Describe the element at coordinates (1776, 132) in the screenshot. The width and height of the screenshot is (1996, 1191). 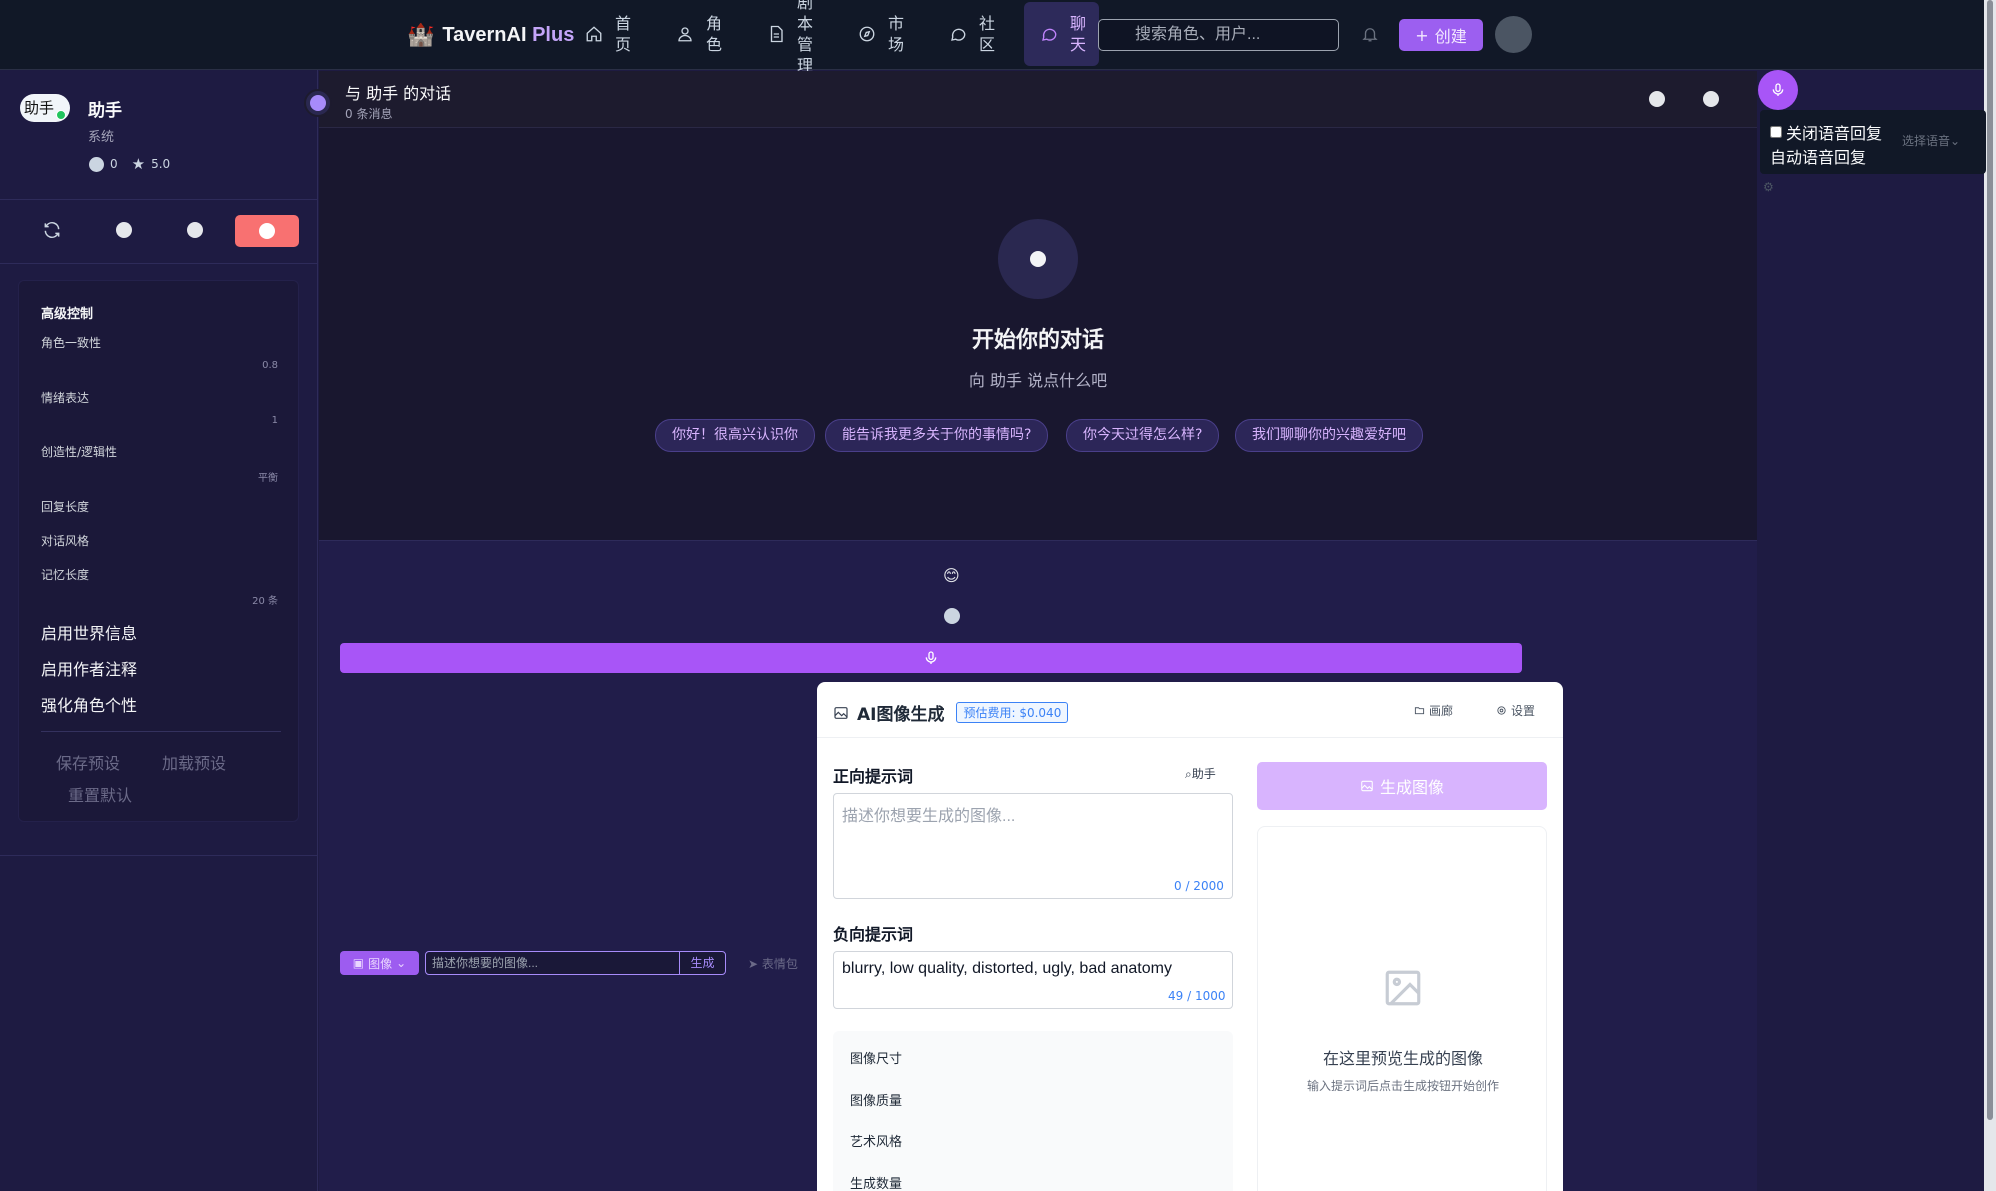
I see `close-voice-reply-checkbox` at that location.